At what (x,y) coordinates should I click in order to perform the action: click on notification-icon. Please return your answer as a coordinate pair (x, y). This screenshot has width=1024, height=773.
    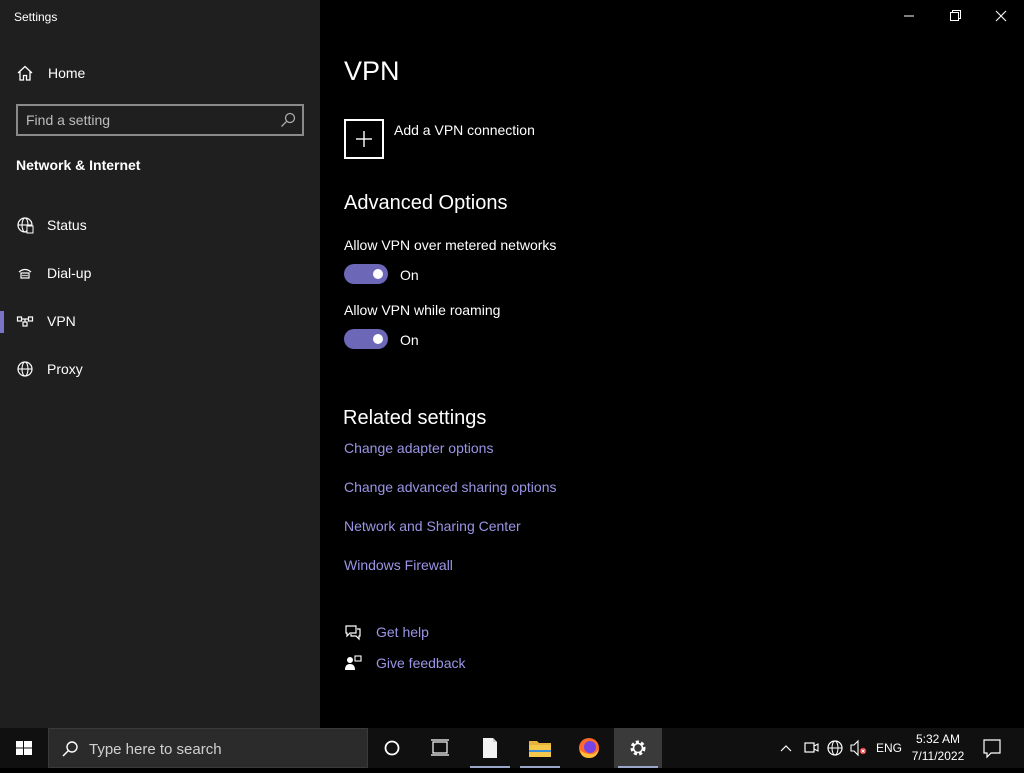
    Looking at the image, I should click on (992, 749).